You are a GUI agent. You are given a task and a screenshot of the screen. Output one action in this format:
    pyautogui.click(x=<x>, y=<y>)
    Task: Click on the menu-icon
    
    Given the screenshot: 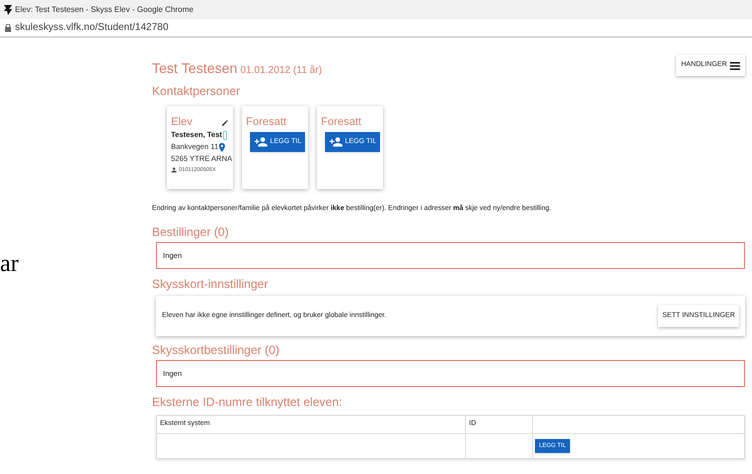 What is the action you would take?
    pyautogui.click(x=735, y=66)
    